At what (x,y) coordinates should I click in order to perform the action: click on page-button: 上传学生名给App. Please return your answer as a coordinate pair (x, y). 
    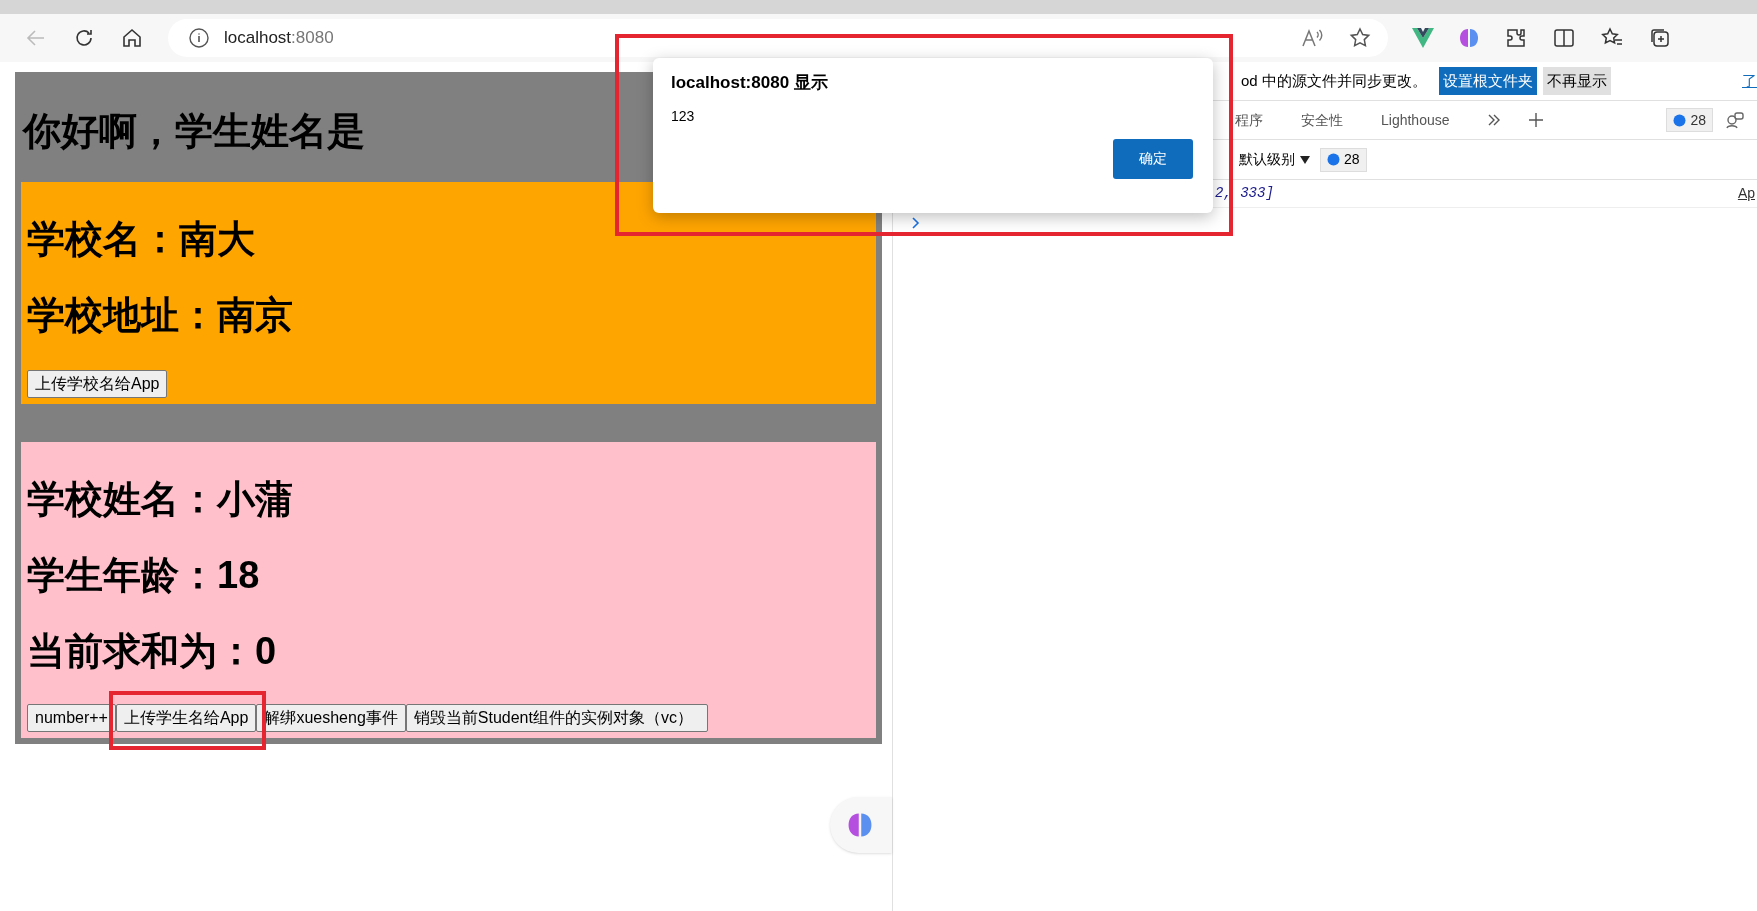
    Looking at the image, I should click on (186, 718).